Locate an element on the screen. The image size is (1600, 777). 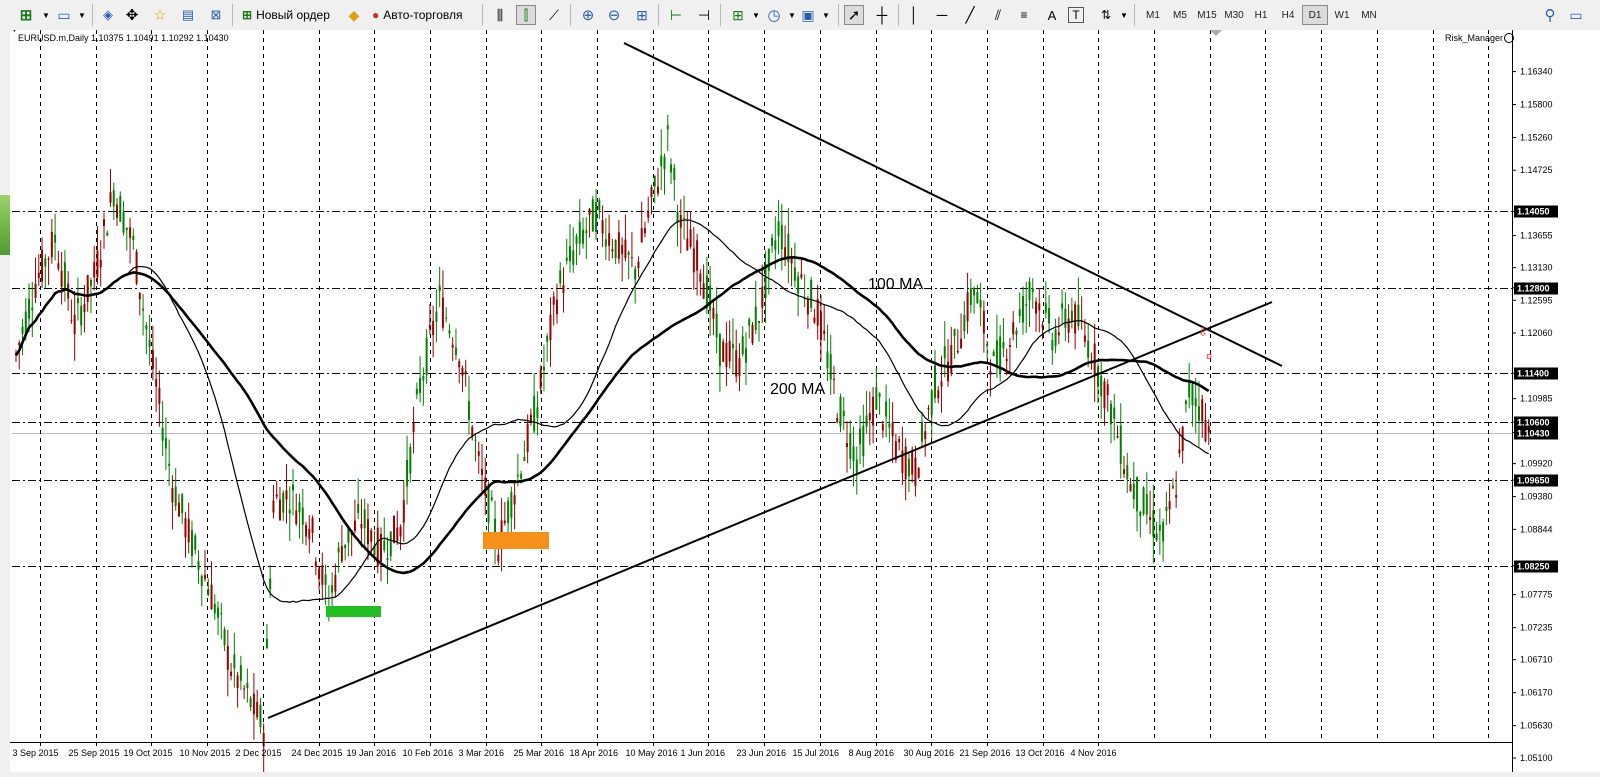
autotrading-button: ● Авто-торговля is located at coordinates (417, 15).